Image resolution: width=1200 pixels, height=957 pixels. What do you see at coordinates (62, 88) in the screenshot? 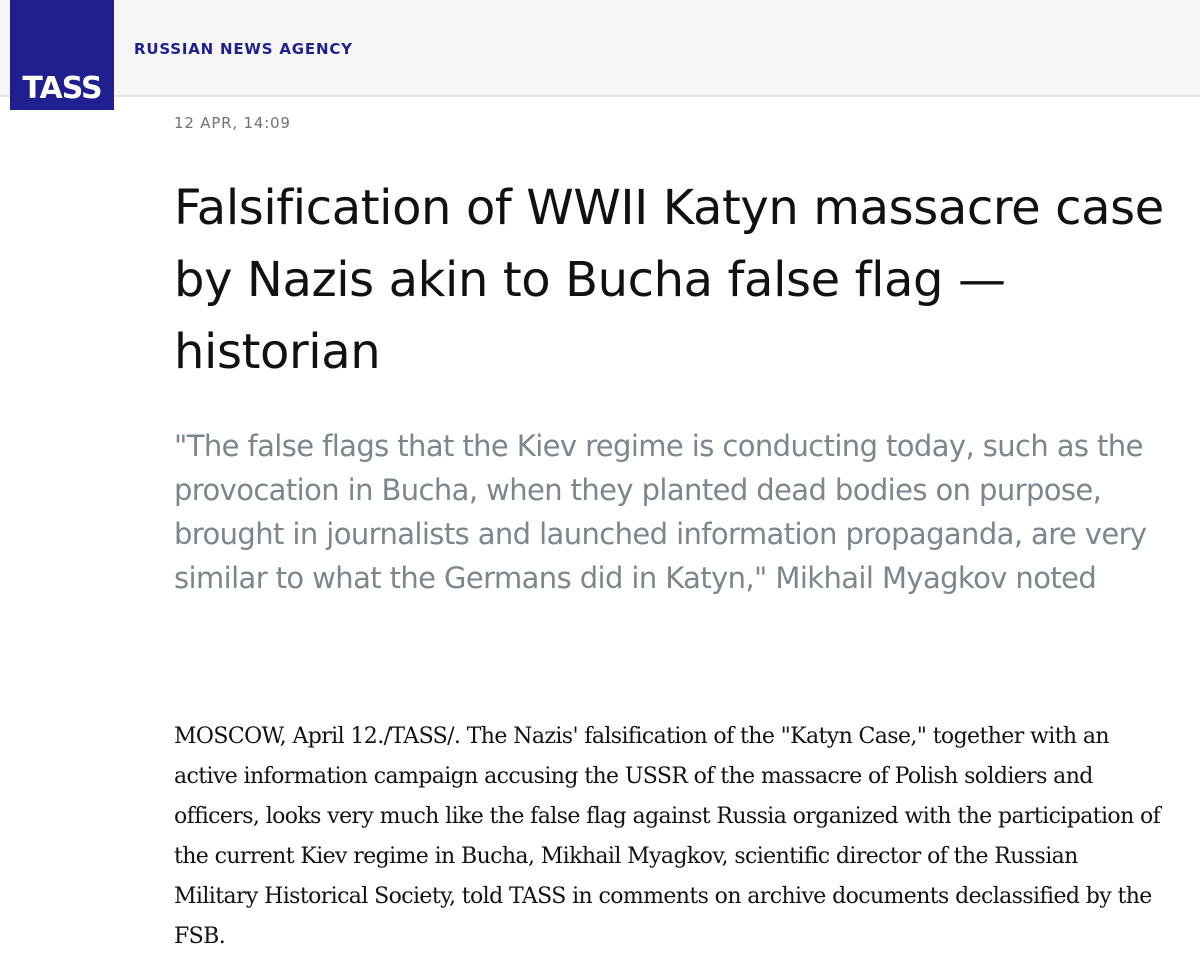
I see `logo-text: TASS` at bounding box center [62, 88].